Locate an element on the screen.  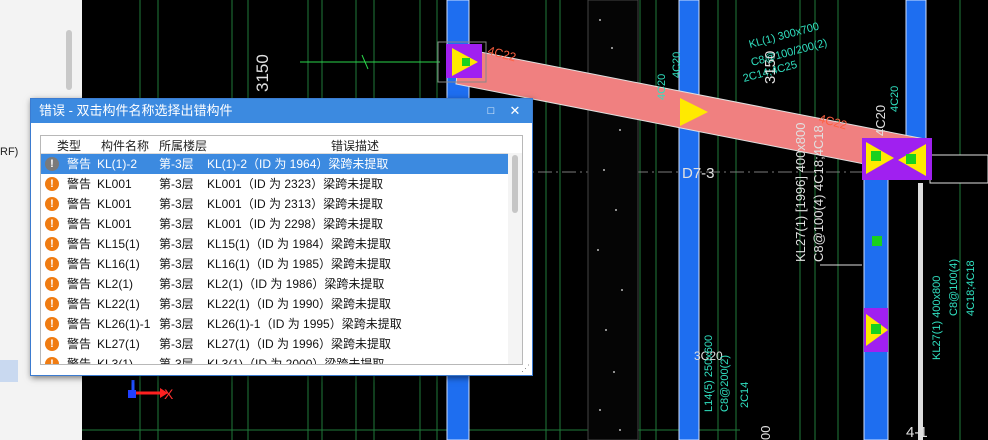
cell-desc: KL001（ID 为 2313）梁跨未提取 is located at coordinates (295, 204).